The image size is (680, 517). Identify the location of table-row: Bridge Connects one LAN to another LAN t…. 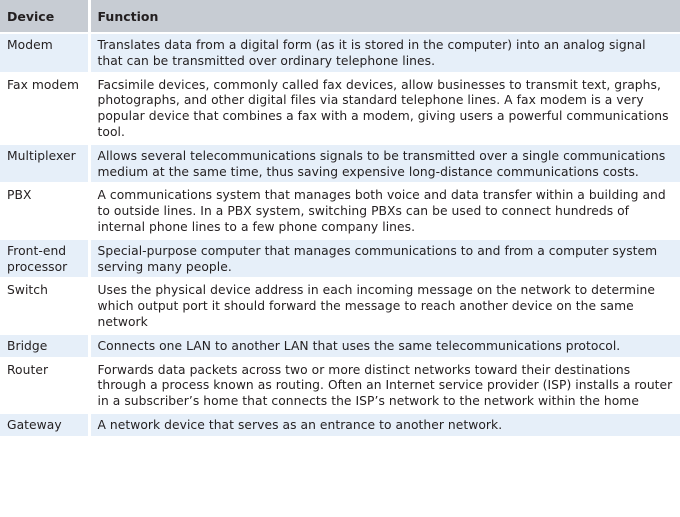
(340, 346).